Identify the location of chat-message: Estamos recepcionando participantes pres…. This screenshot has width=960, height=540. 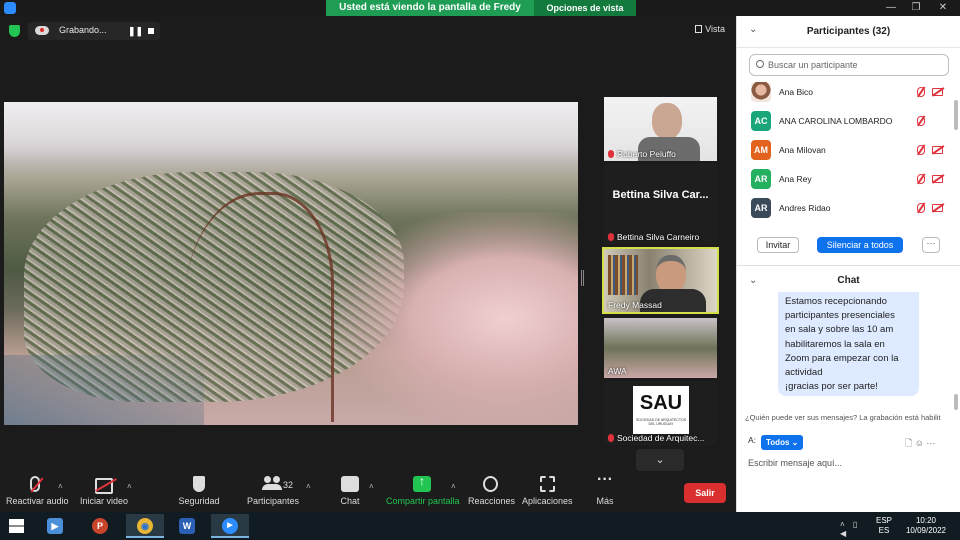
(848, 344).